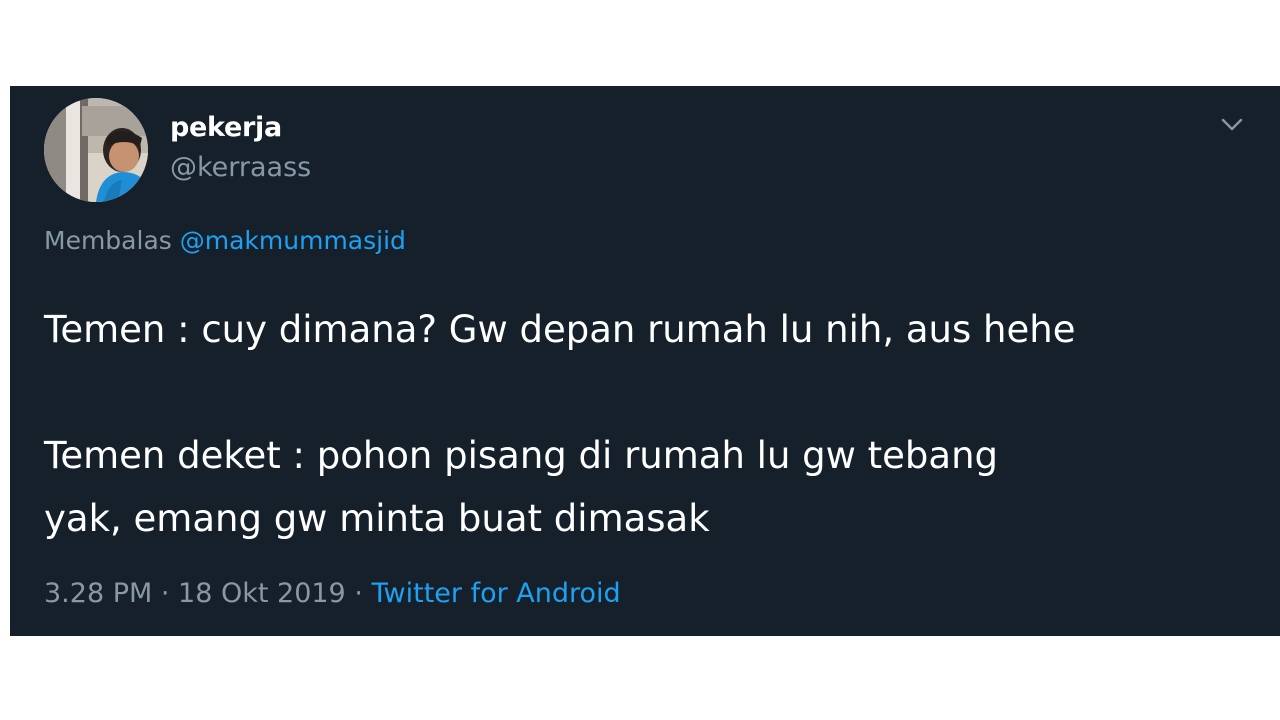 This screenshot has height=720, width=1280. I want to click on reply-context: Membalas @makmummasjid, so click(225, 240).